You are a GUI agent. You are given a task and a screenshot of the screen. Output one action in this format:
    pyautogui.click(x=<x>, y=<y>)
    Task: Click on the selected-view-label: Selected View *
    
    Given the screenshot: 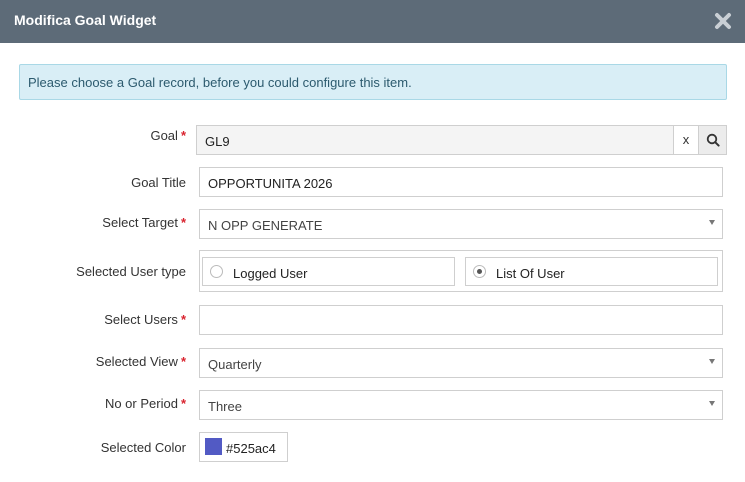 What is the action you would take?
    pyautogui.click(x=140, y=361)
    